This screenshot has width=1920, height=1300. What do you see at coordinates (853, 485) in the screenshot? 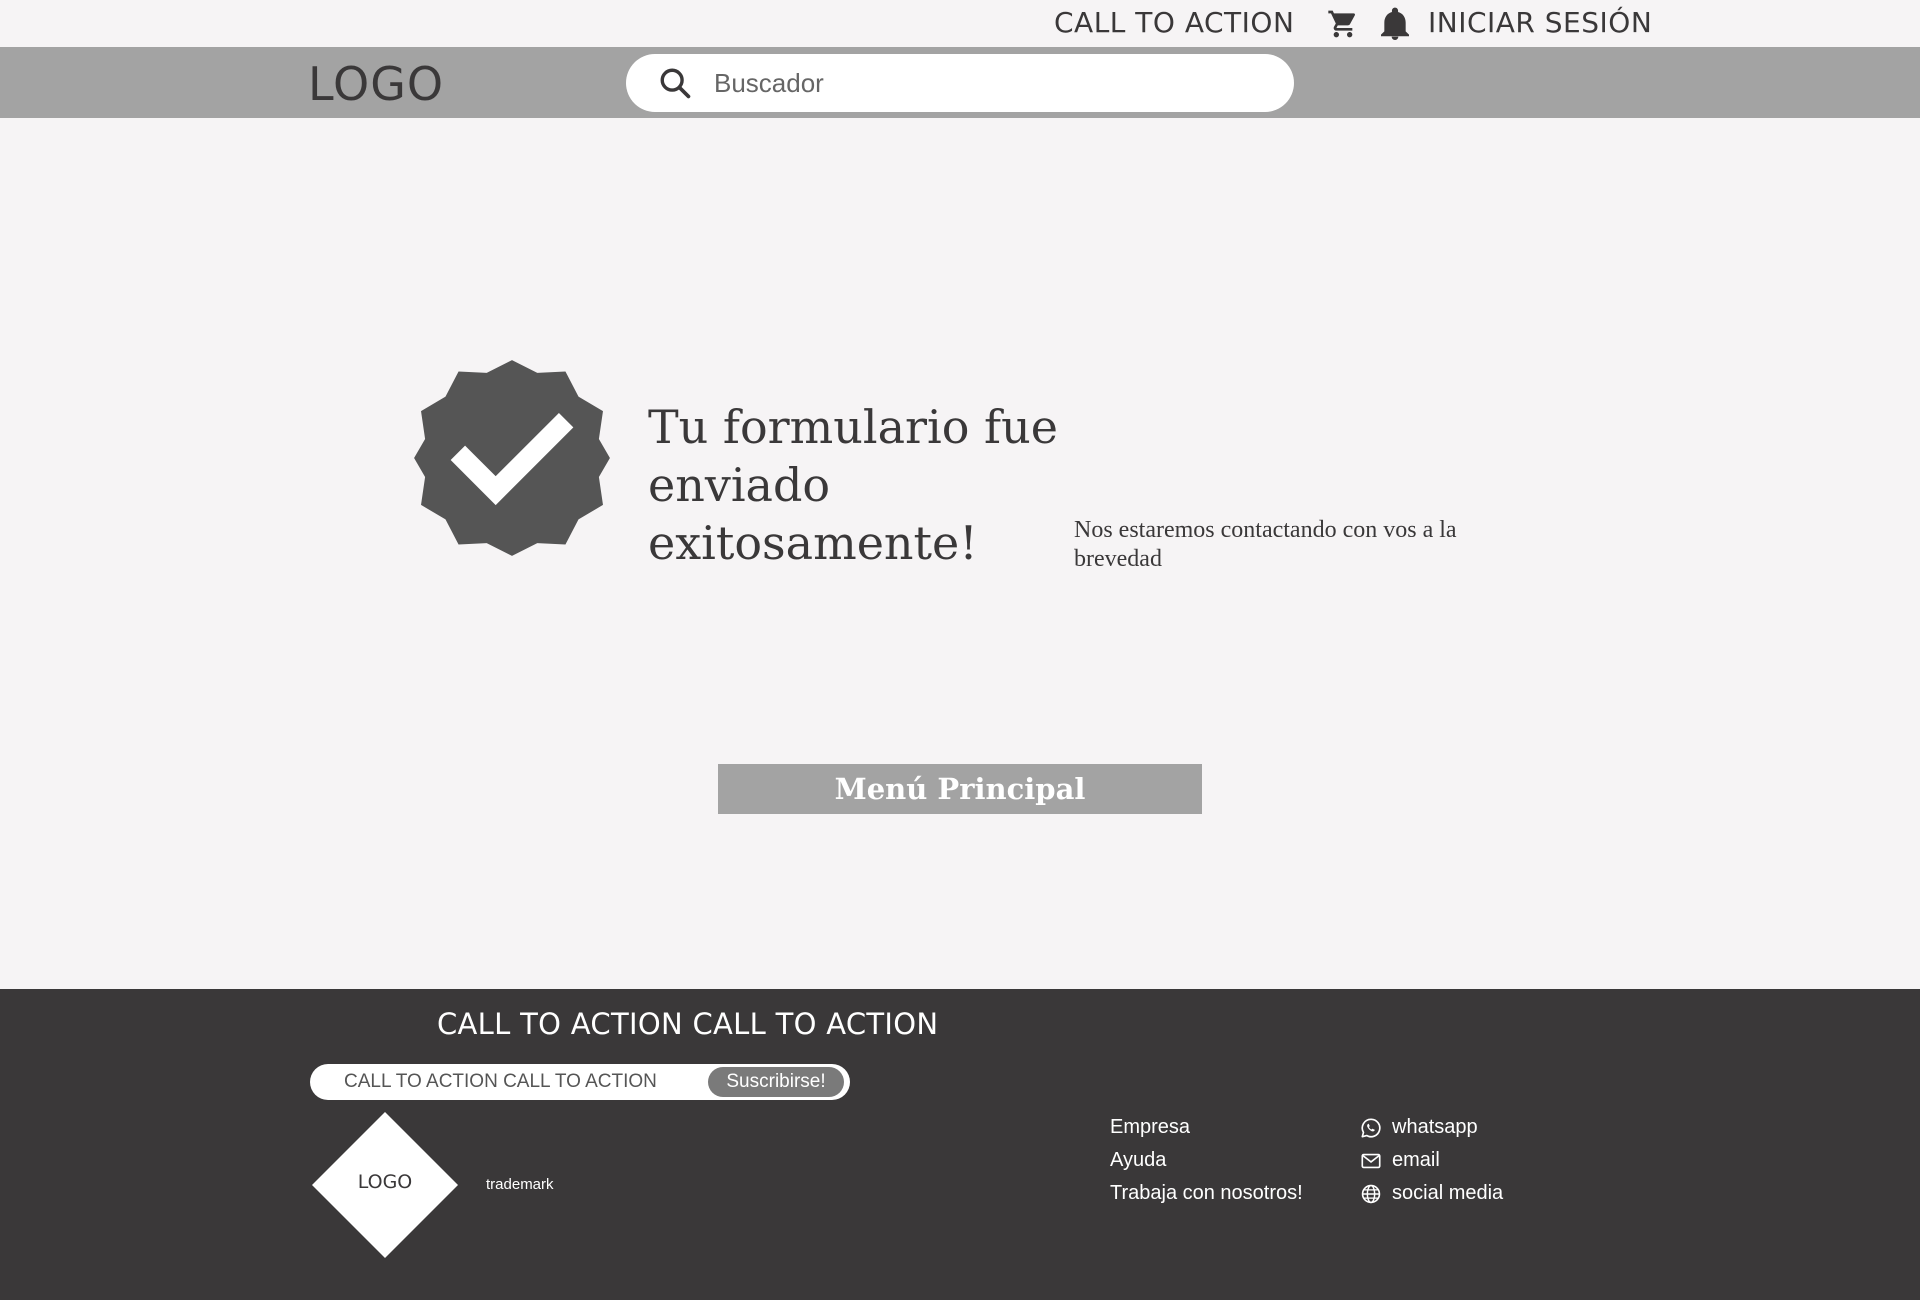
I see `success-title: Tu formulario fue enviado exitosamente!` at bounding box center [853, 485].